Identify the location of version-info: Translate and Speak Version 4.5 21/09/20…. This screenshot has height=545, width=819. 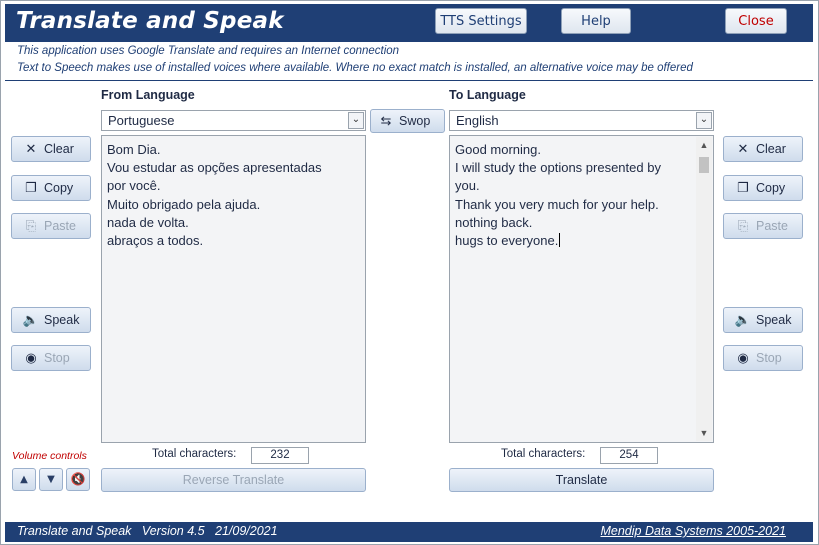
(147, 531).